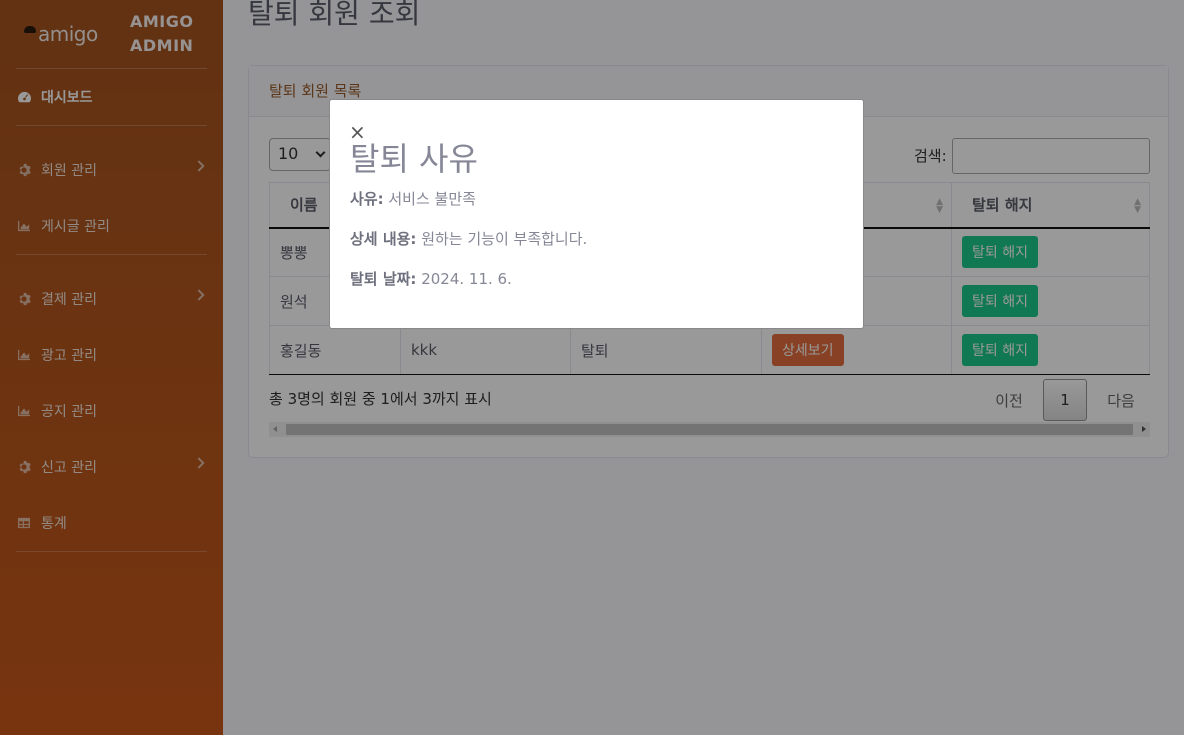 The width and height of the screenshot is (1184, 735). I want to click on reason-value: 서비스 불만족, so click(429, 199).